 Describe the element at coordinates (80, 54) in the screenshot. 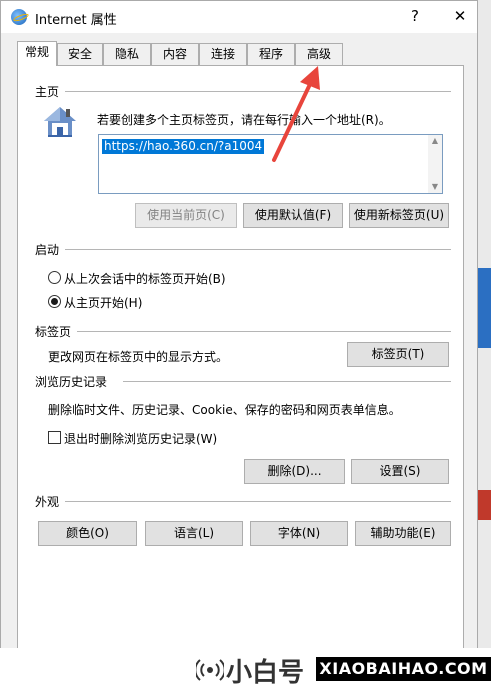

I see `tab-security: 安全` at that location.